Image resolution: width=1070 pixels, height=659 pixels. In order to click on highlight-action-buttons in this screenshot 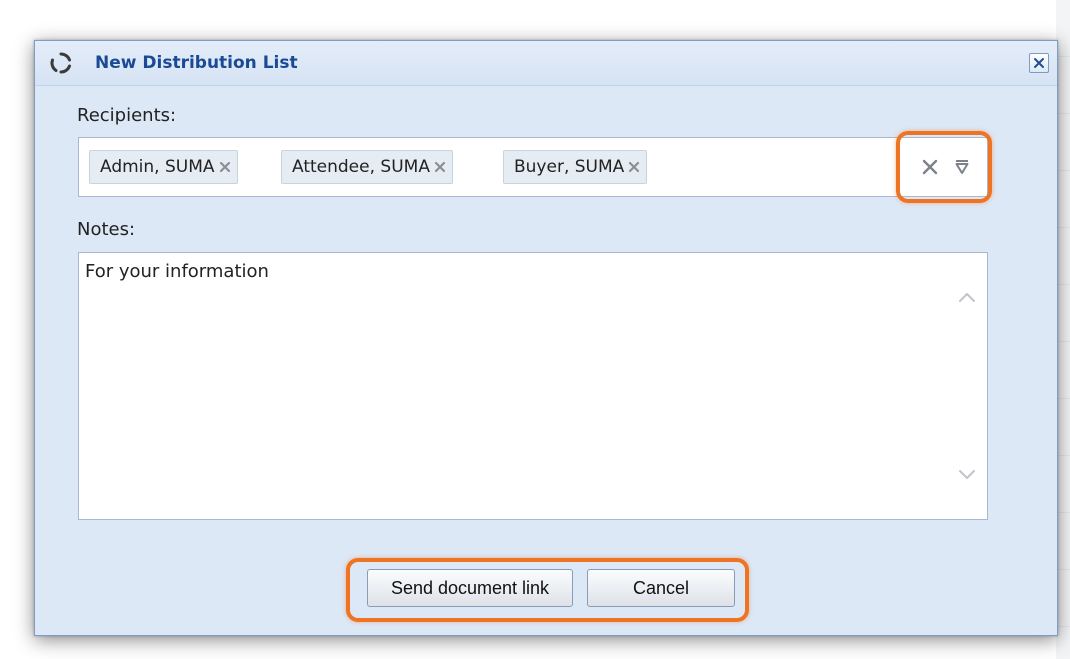, I will do `click(547, 590)`.